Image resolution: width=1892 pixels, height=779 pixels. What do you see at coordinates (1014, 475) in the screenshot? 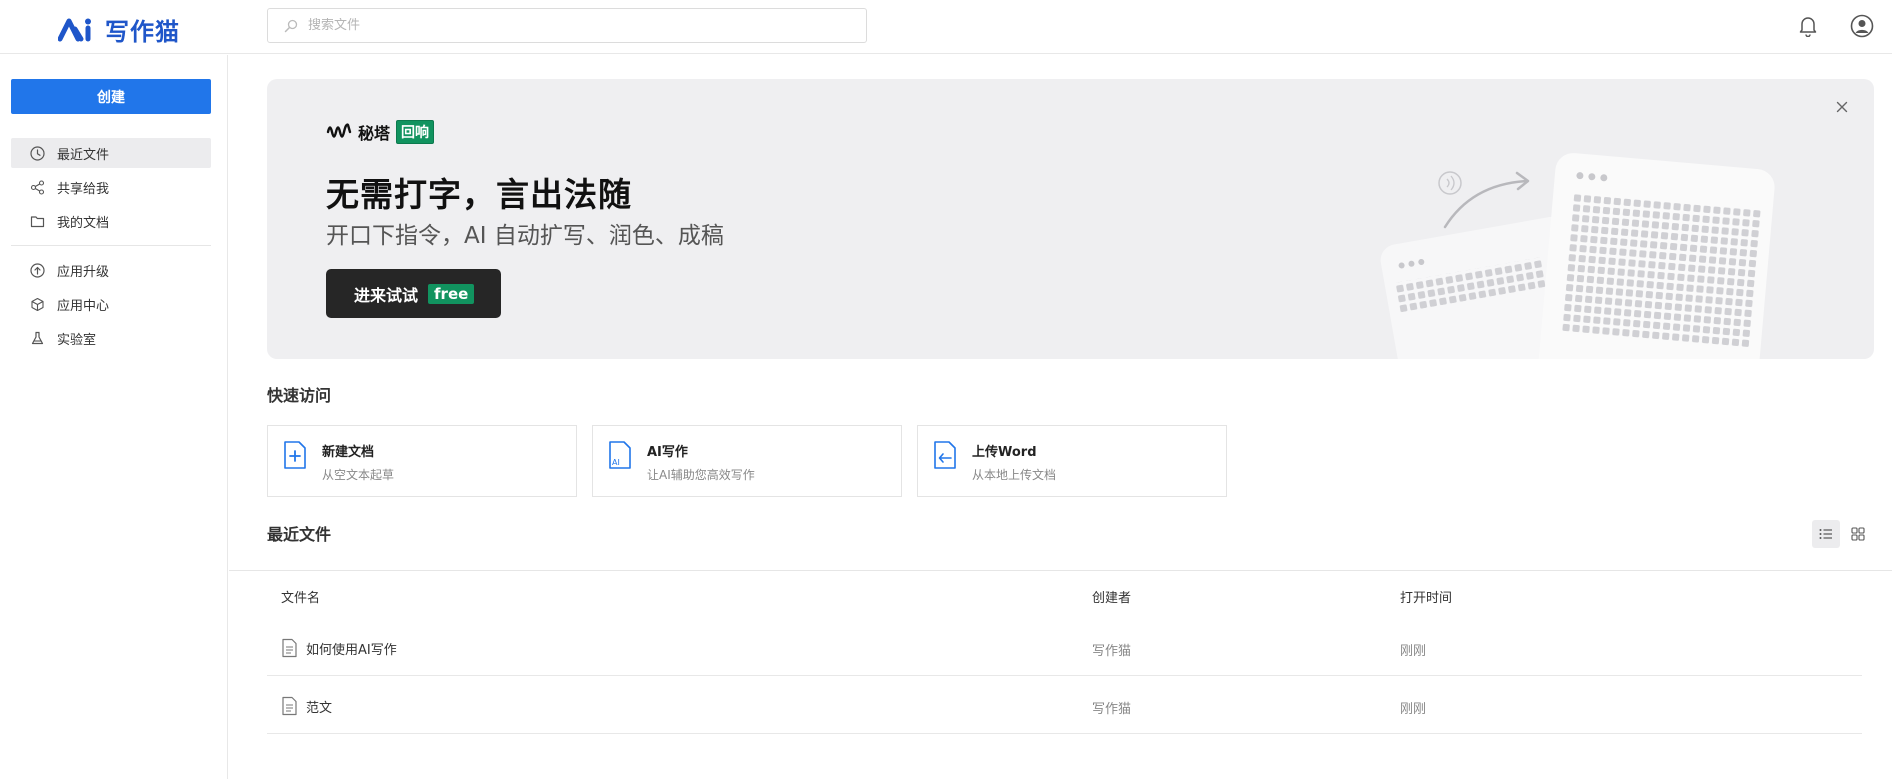
I see `quick-card-desc: 从本地上传文档` at bounding box center [1014, 475].